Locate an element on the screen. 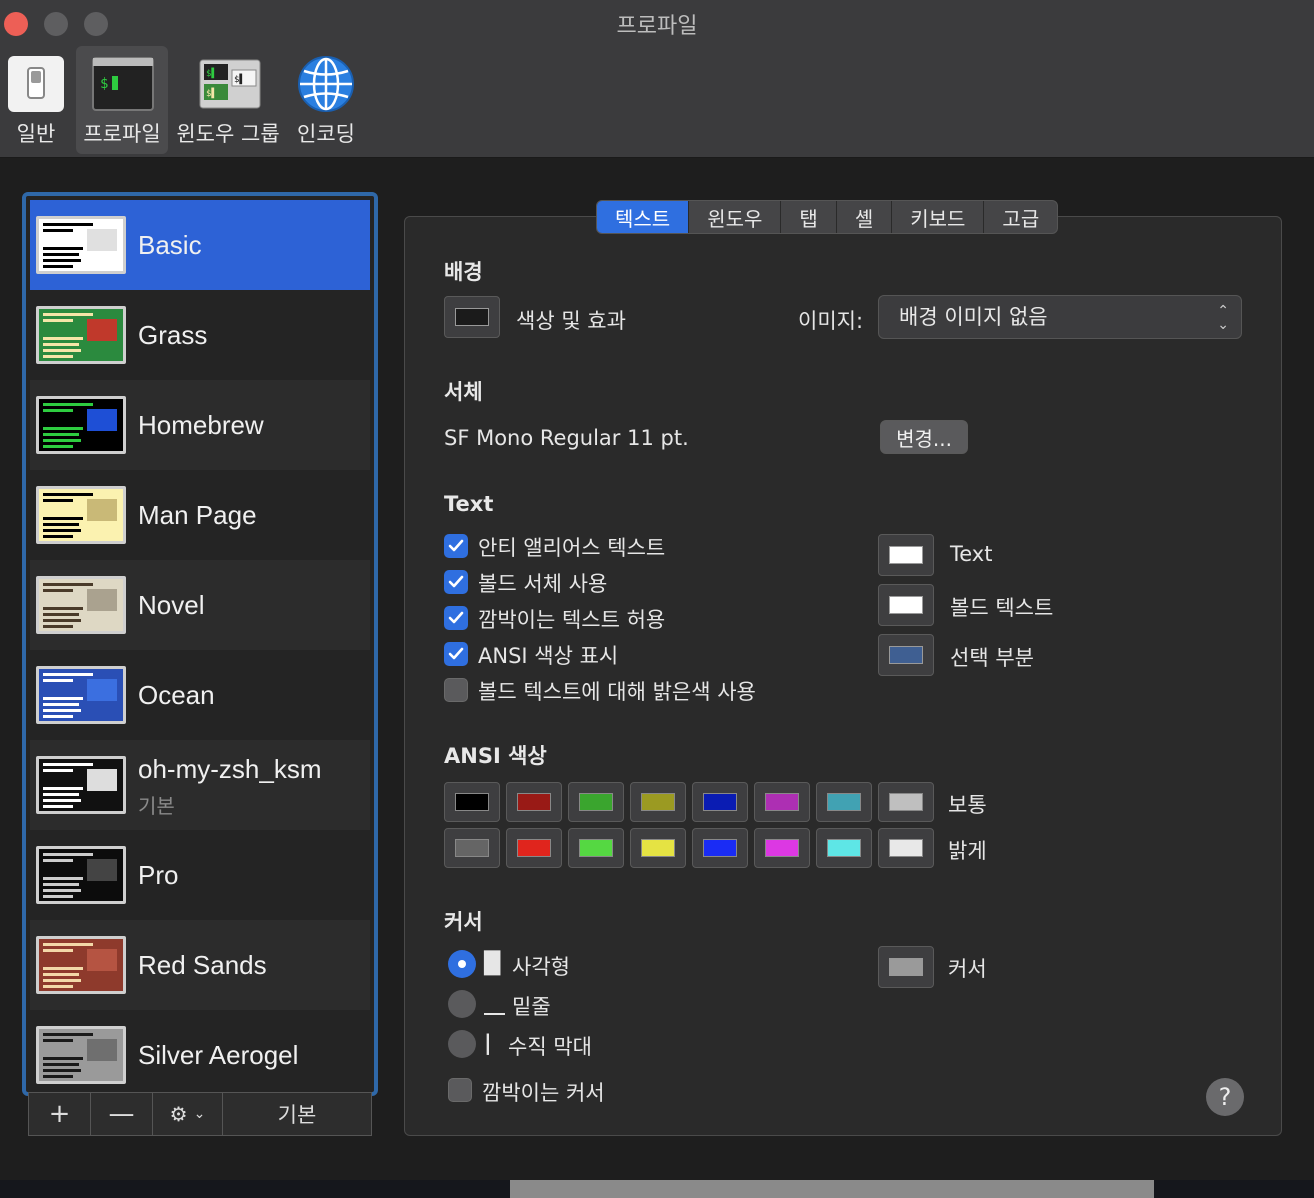  tab-3: 셸 is located at coordinates (865, 217).